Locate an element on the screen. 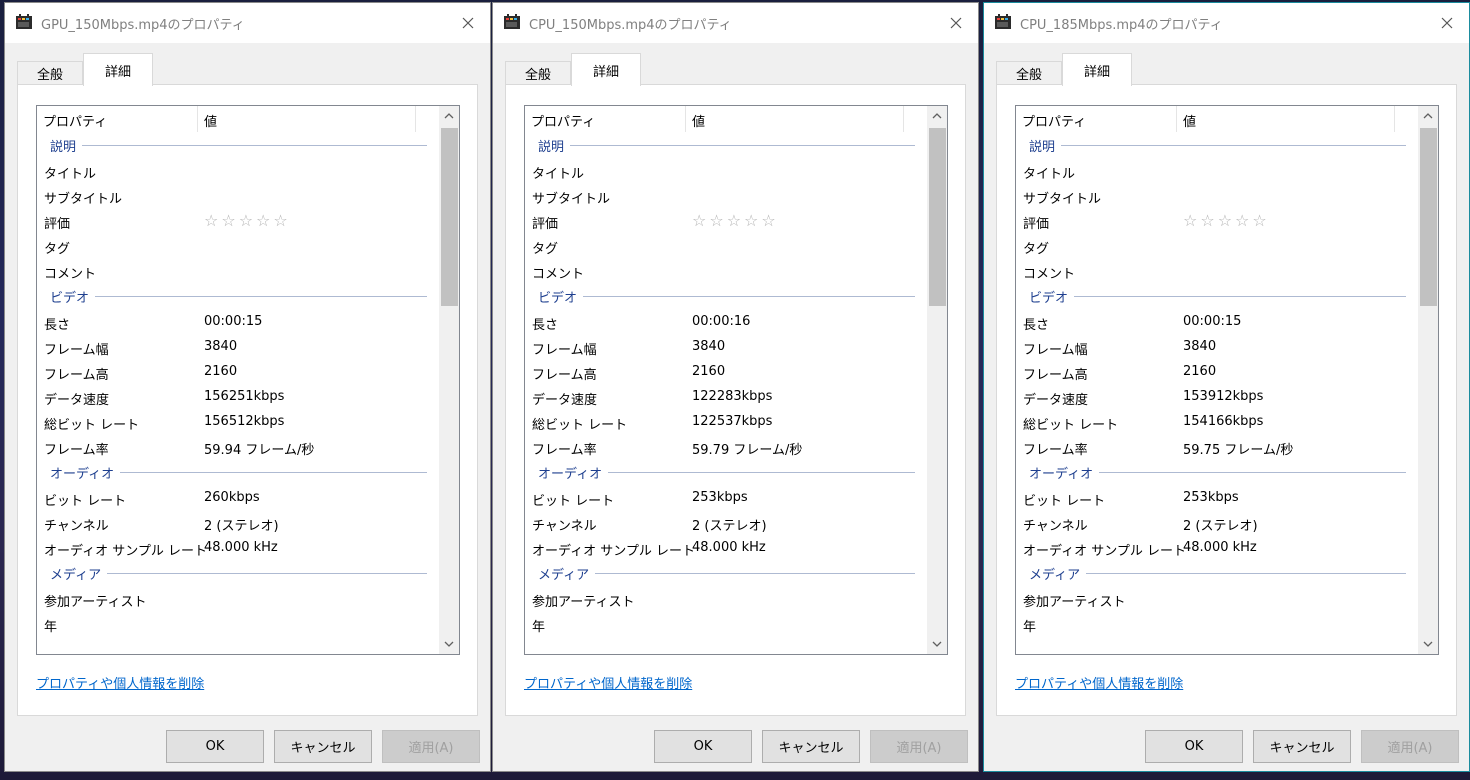  property-row: フレーム率 59.79 フレーム/秒 is located at coordinates (726, 447).